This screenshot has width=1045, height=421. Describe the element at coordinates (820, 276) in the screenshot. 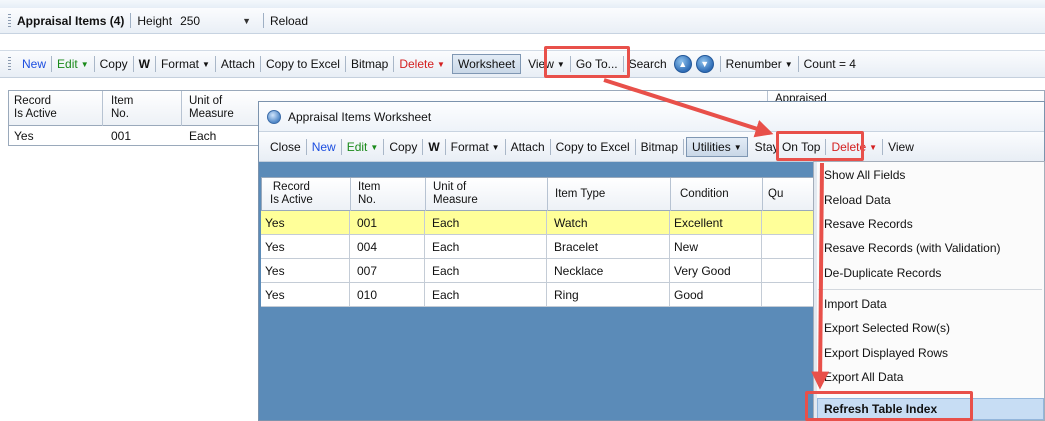

I see `arrow-to-refresh` at that location.